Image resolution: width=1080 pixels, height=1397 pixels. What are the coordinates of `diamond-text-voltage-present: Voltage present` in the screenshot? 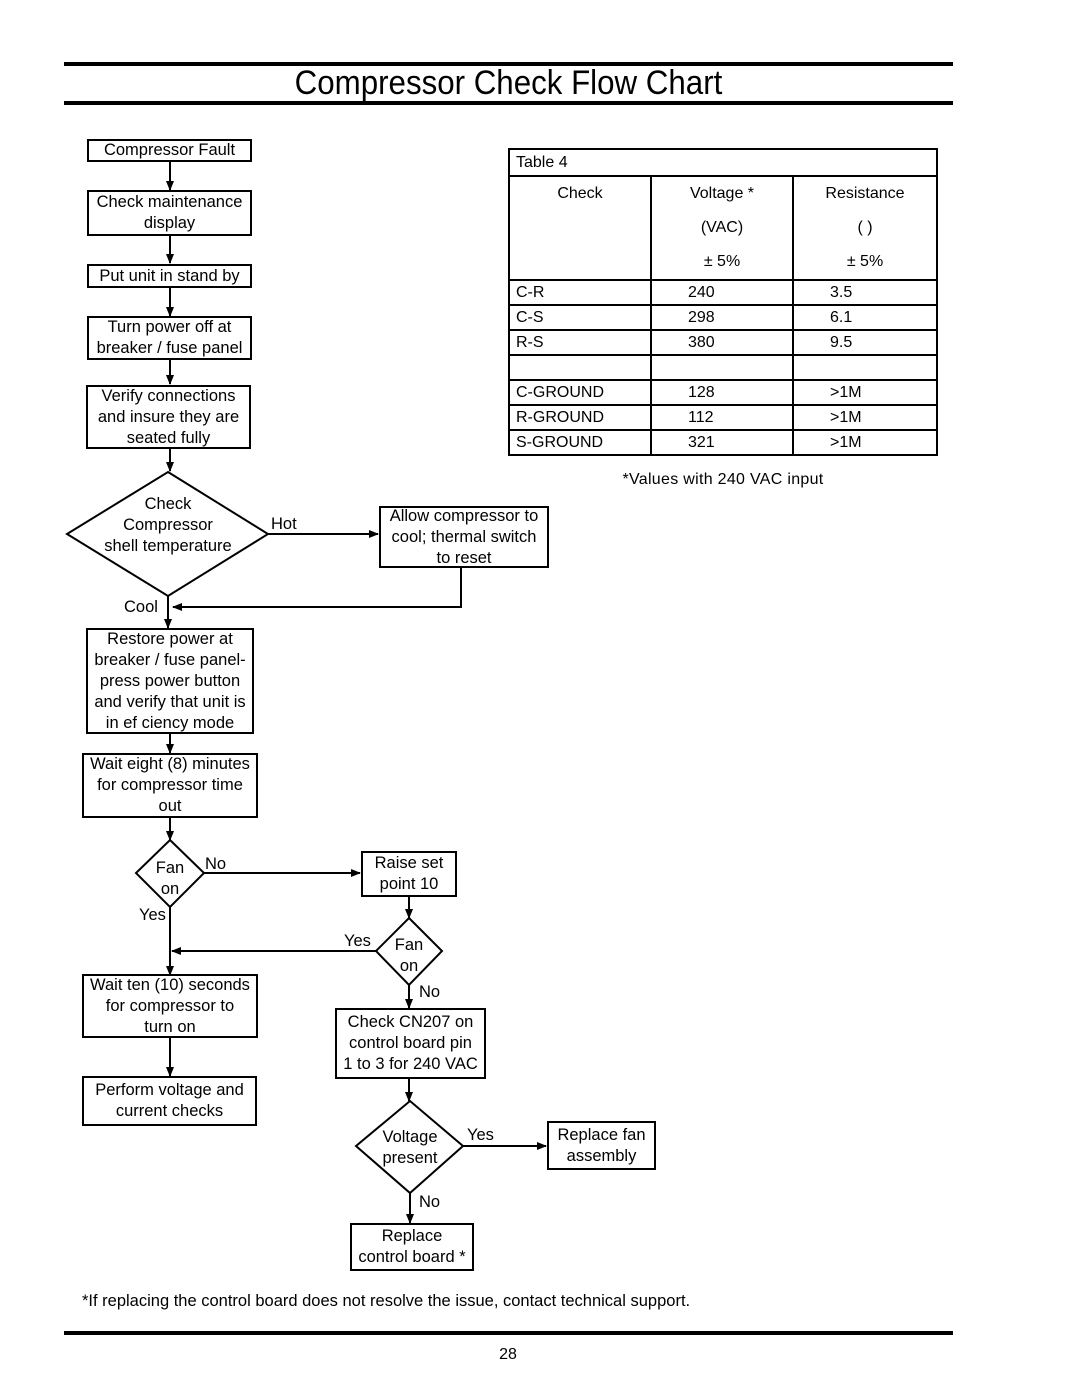 It's located at (410, 1147).